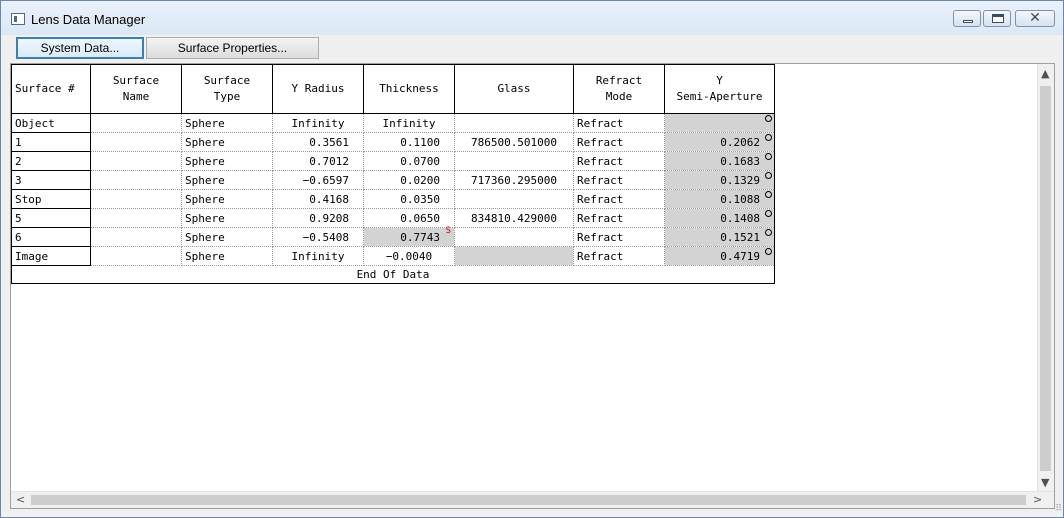 Image resolution: width=1064 pixels, height=518 pixels. Describe the element at coordinates (719, 123) in the screenshot. I see `semi-aperture-cell` at that location.